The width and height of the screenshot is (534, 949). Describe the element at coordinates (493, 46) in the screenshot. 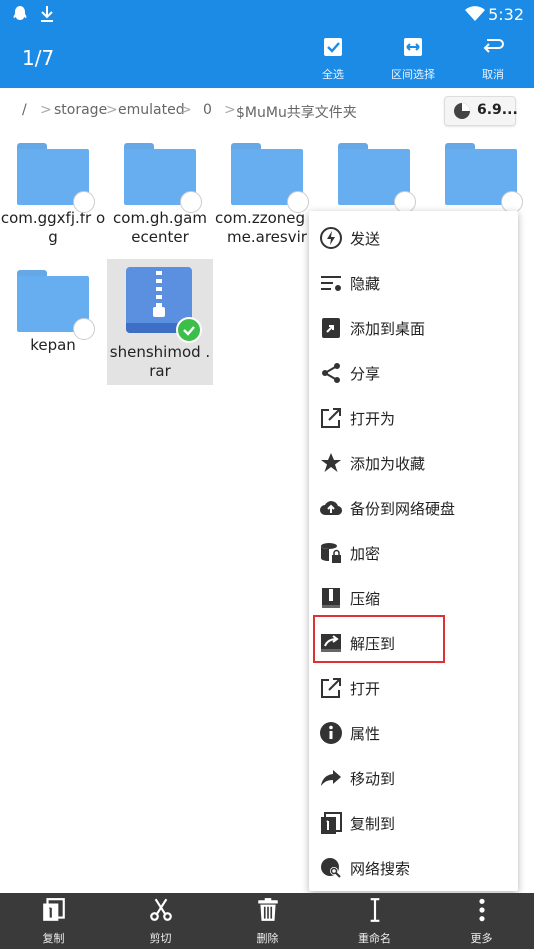

I see `return-icon` at that location.